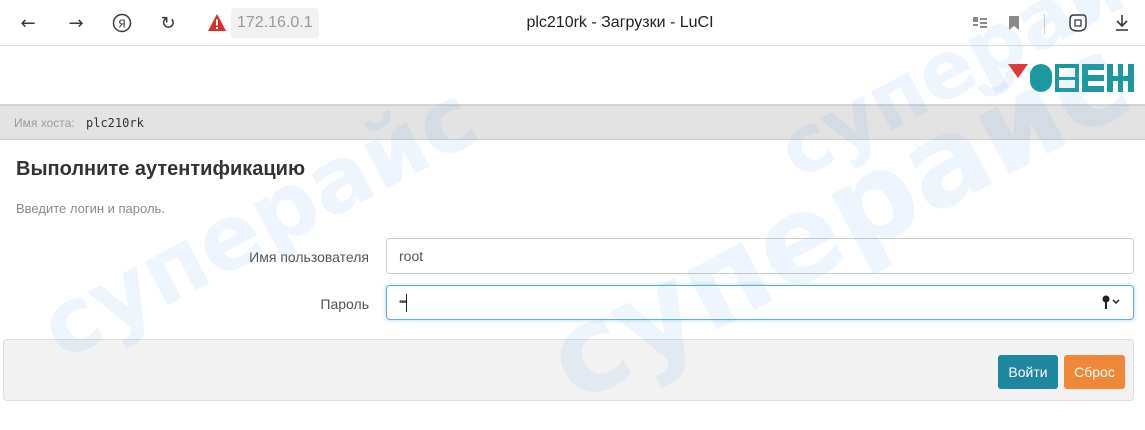 The height and width of the screenshot is (430, 1145). What do you see at coordinates (1071, 75) in the screenshot?
I see `oven-logo` at bounding box center [1071, 75].